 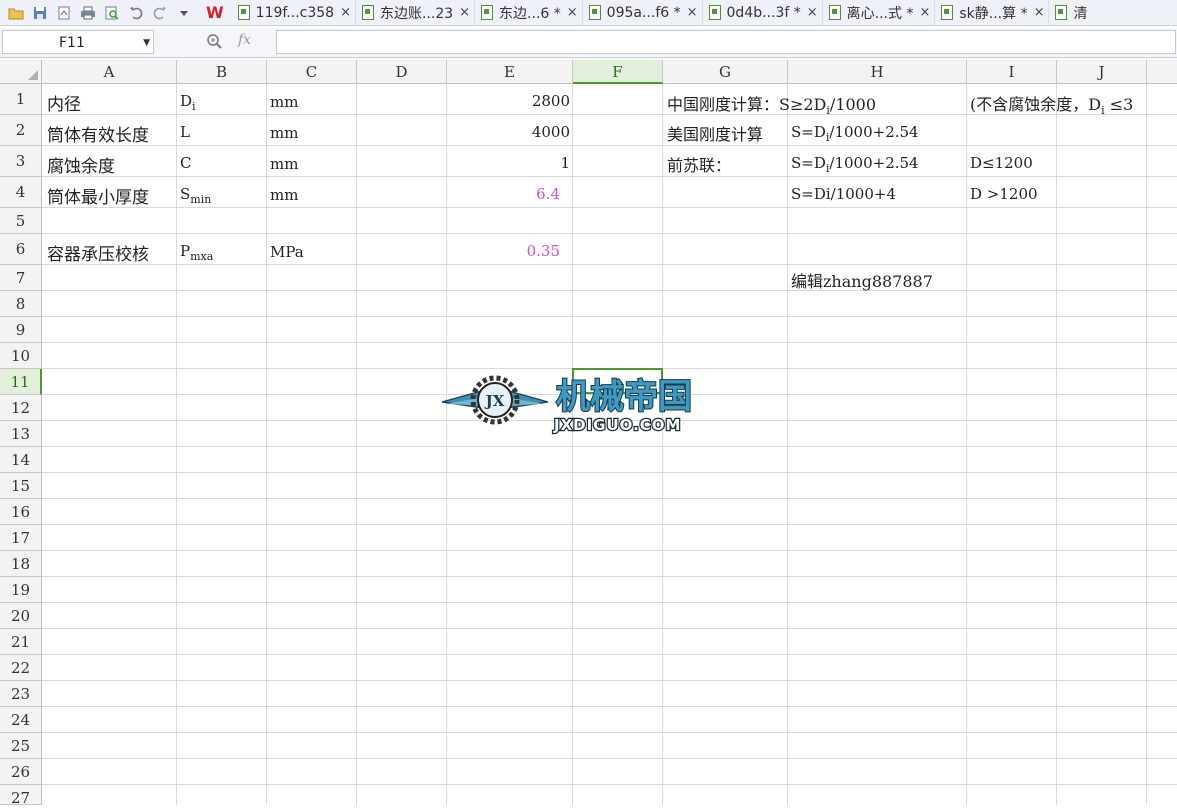 I want to click on sheet-file-icon, so click(x=367, y=12).